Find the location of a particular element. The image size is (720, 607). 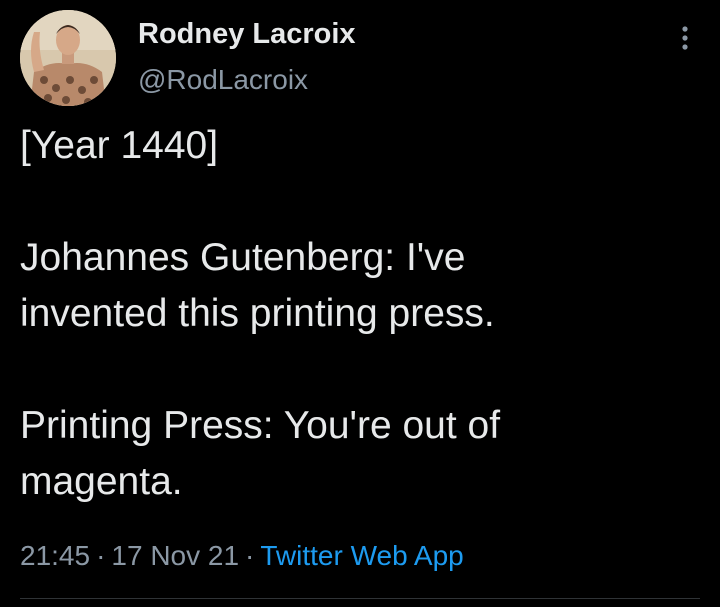

avatar is located at coordinates (68, 58).